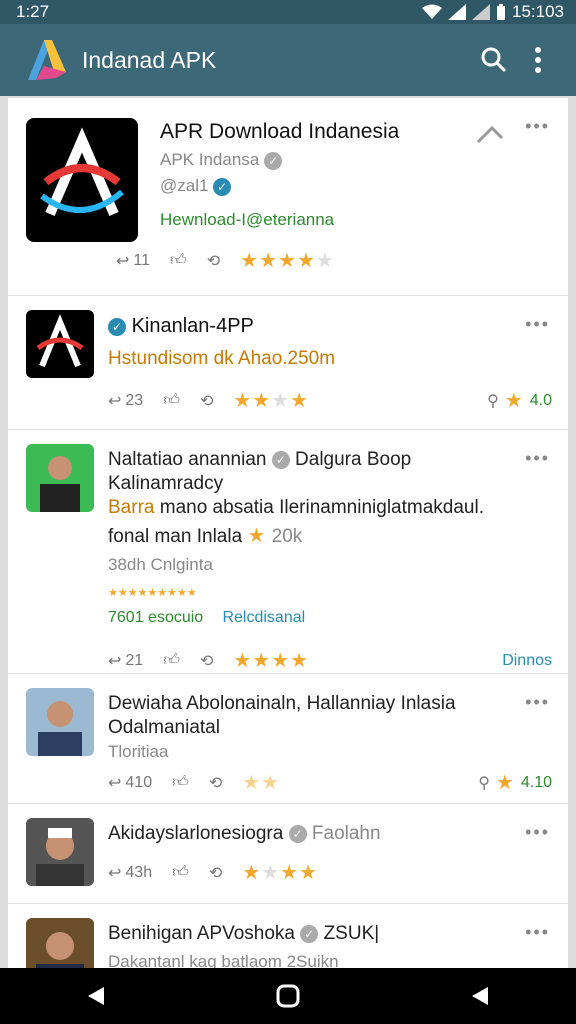 The image size is (576, 1024). I want to click on home-button, so click(288, 996).